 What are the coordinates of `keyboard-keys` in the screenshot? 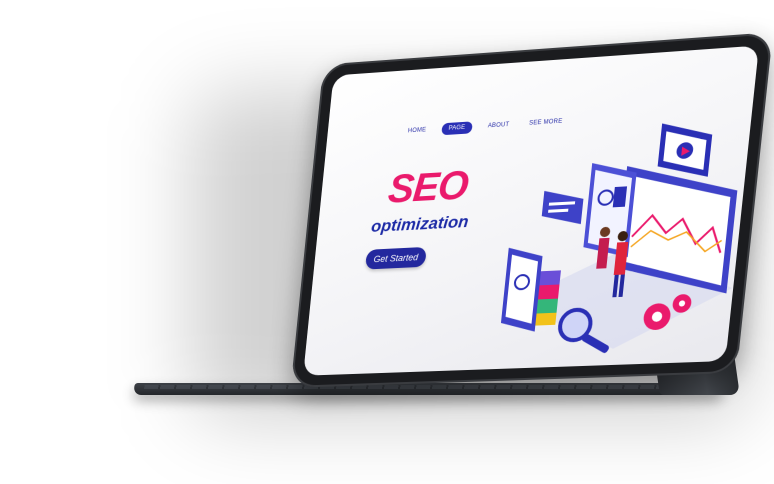 It's located at (429, 387).